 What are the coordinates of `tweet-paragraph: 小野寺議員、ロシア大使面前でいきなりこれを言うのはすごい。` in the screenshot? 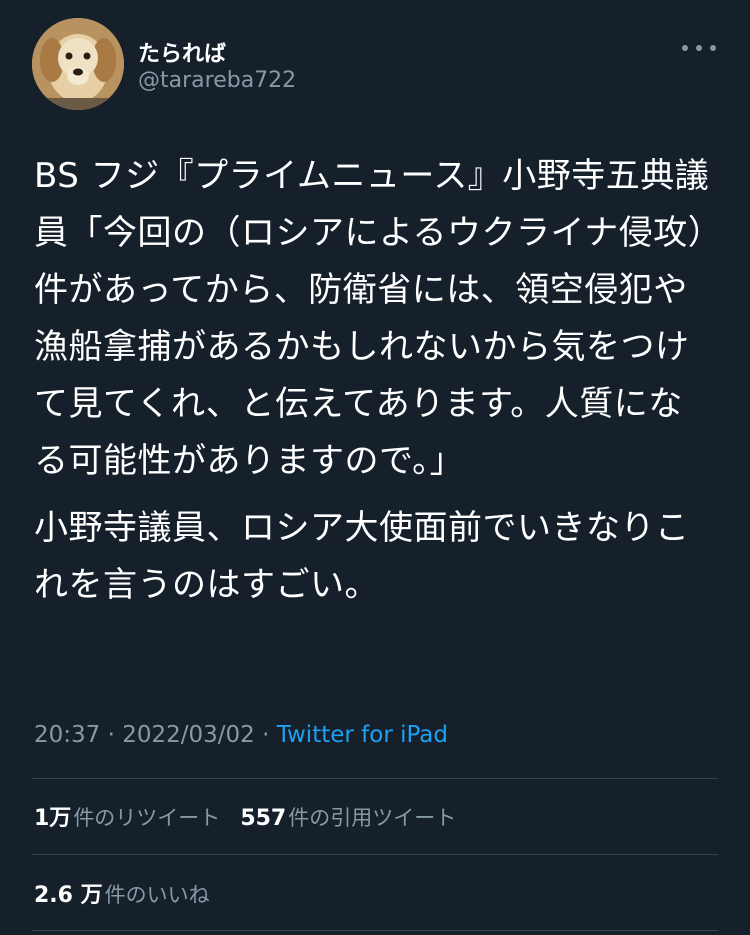 It's located at (362, 556).